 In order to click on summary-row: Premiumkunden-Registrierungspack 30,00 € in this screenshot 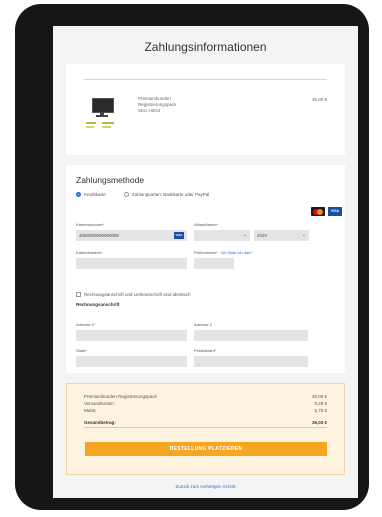, I will do `click(205, 396)`.